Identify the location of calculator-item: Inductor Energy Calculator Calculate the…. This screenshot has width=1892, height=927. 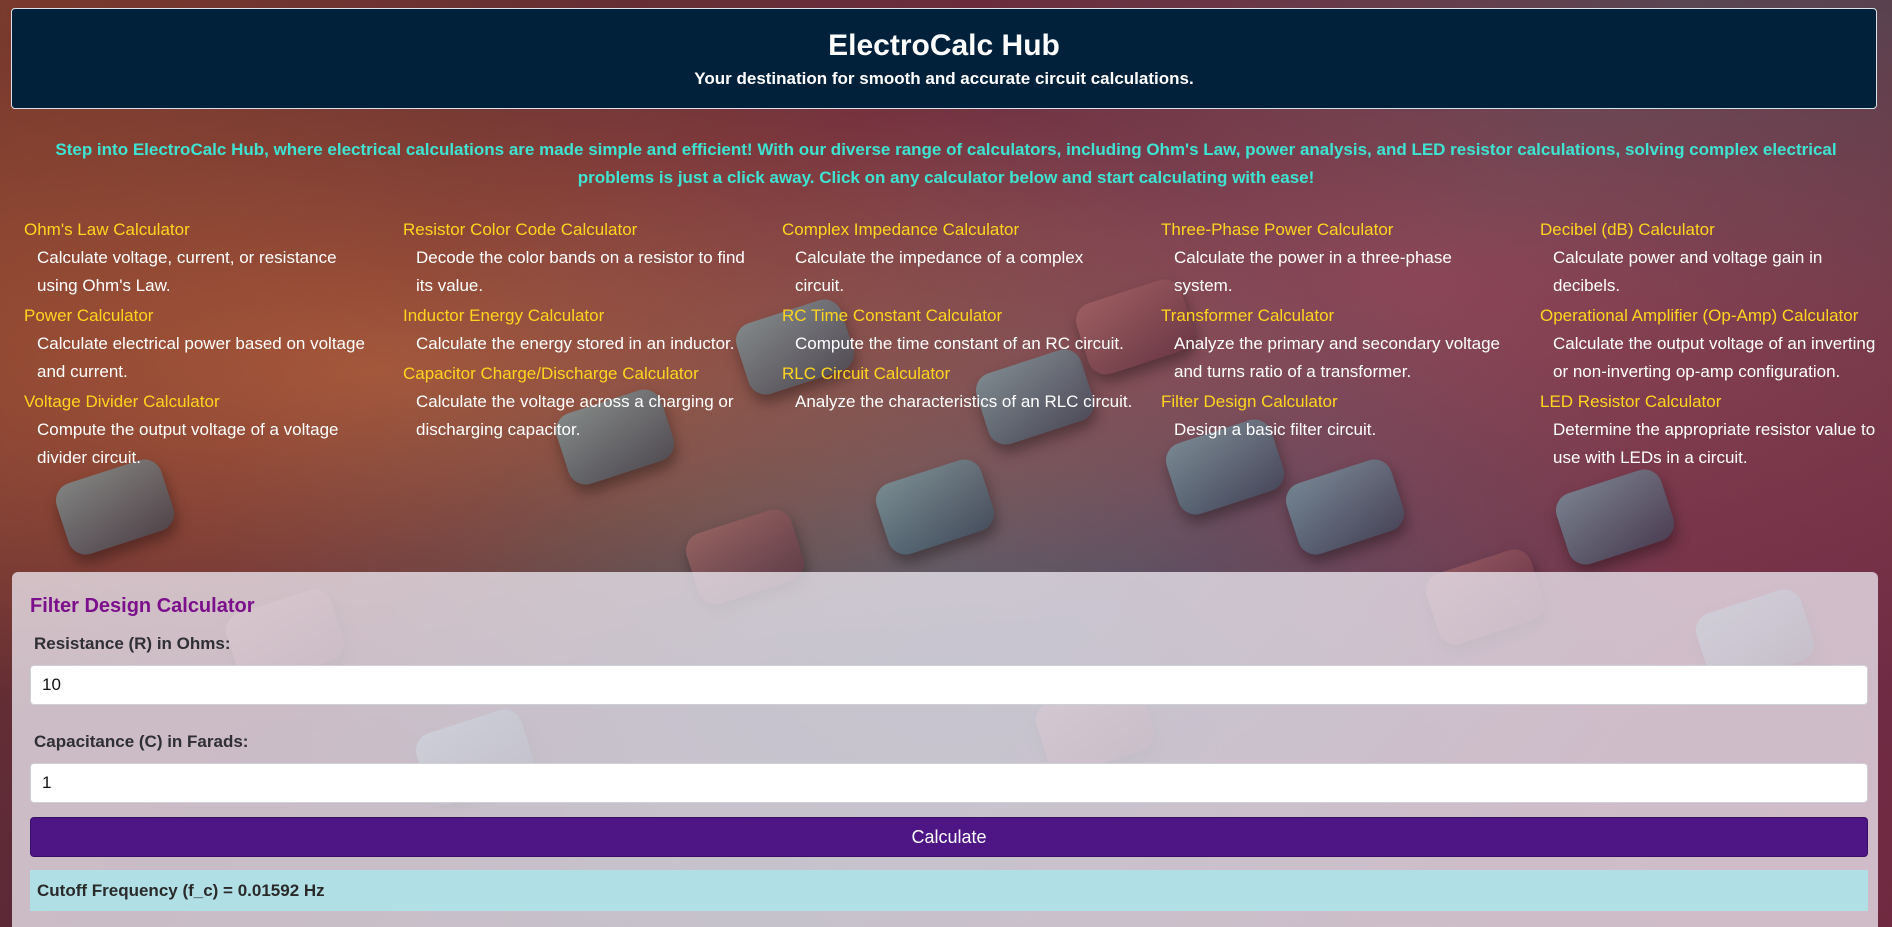
(592, 331).